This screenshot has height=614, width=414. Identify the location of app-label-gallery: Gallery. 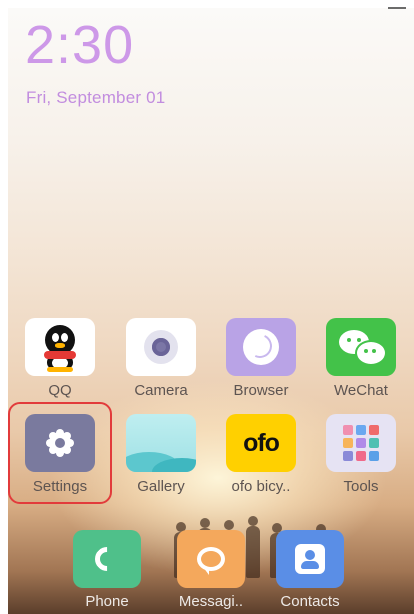
(161, 486).